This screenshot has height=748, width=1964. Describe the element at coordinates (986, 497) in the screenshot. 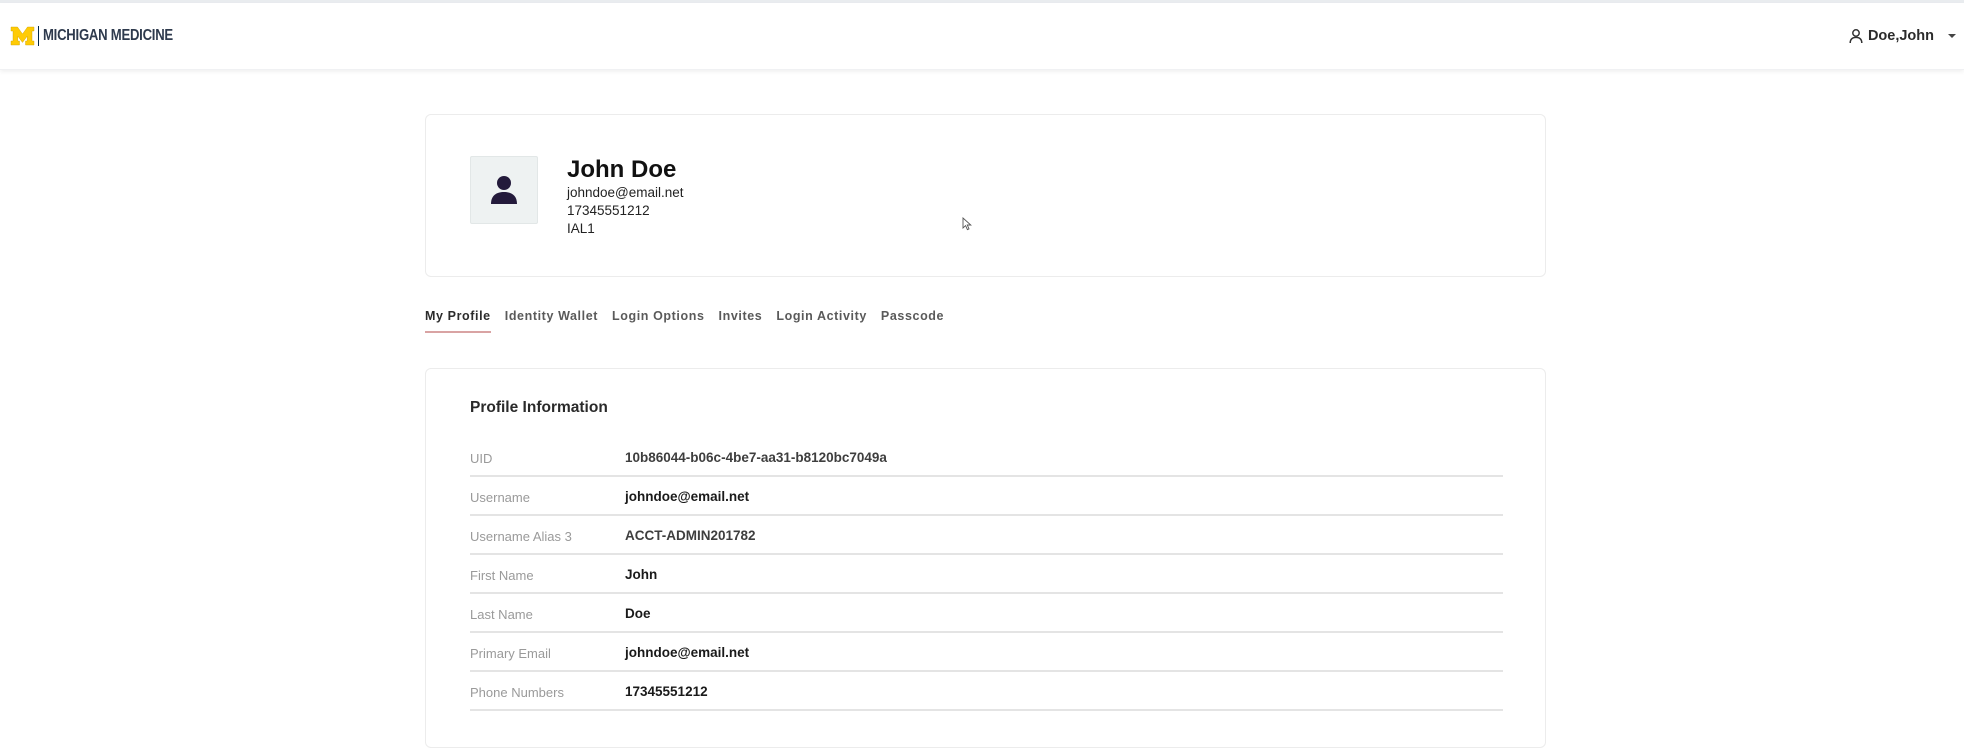

I see `info-row-username: Username johndoe@email.net` at that location.